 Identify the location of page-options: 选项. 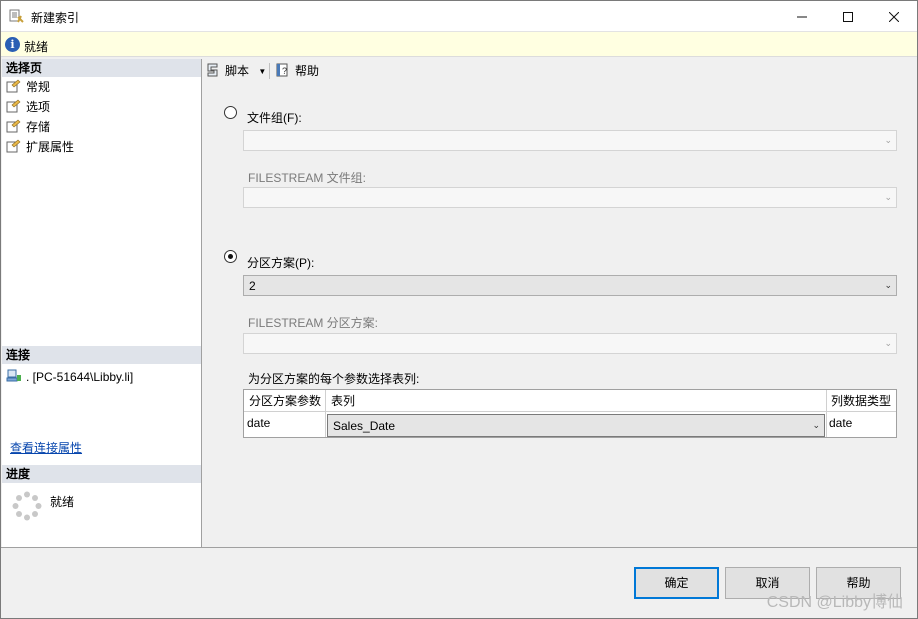
(28, 107).